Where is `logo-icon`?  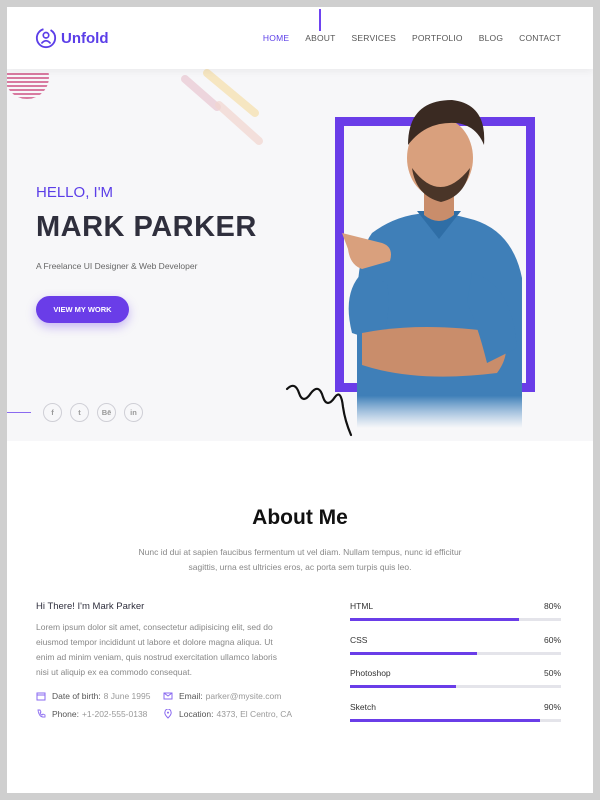 logo-icon is located at coordinates (46, 38).